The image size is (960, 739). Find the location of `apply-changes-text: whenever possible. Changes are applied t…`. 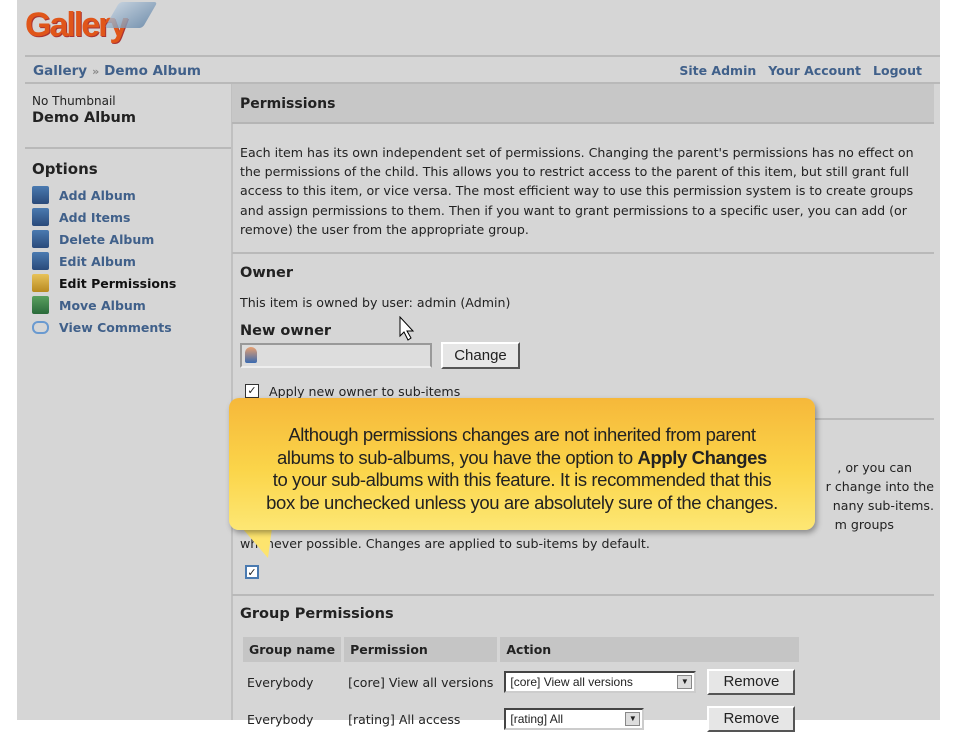

apply-changes-text: whenever possible. Changes are applied t… is located at coordinates (445, 543).